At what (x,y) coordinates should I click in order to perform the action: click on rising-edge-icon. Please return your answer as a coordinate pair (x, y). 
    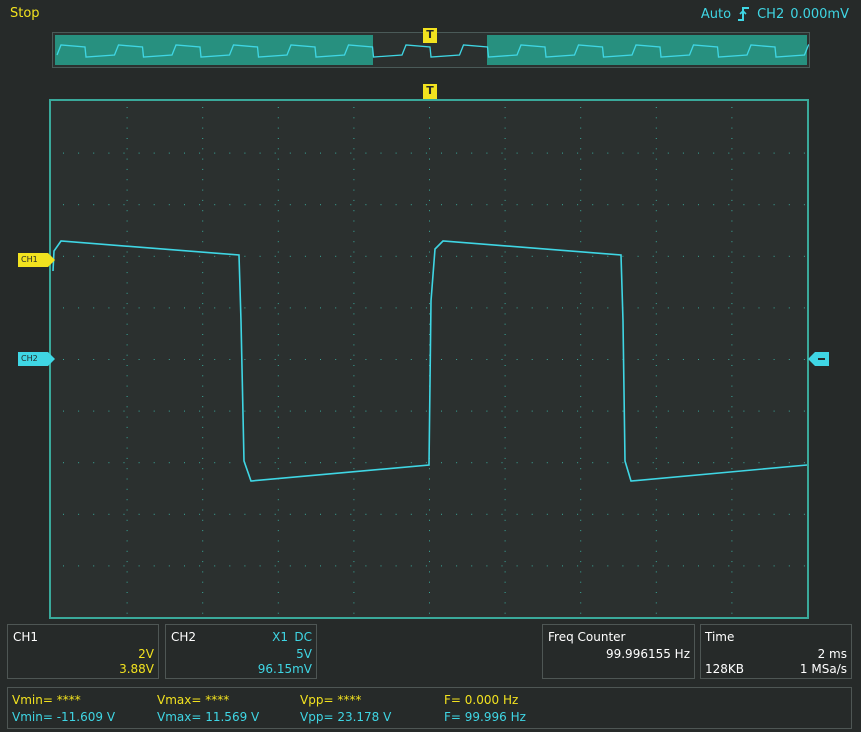
    Looking at the image, I should click on (744, 14).